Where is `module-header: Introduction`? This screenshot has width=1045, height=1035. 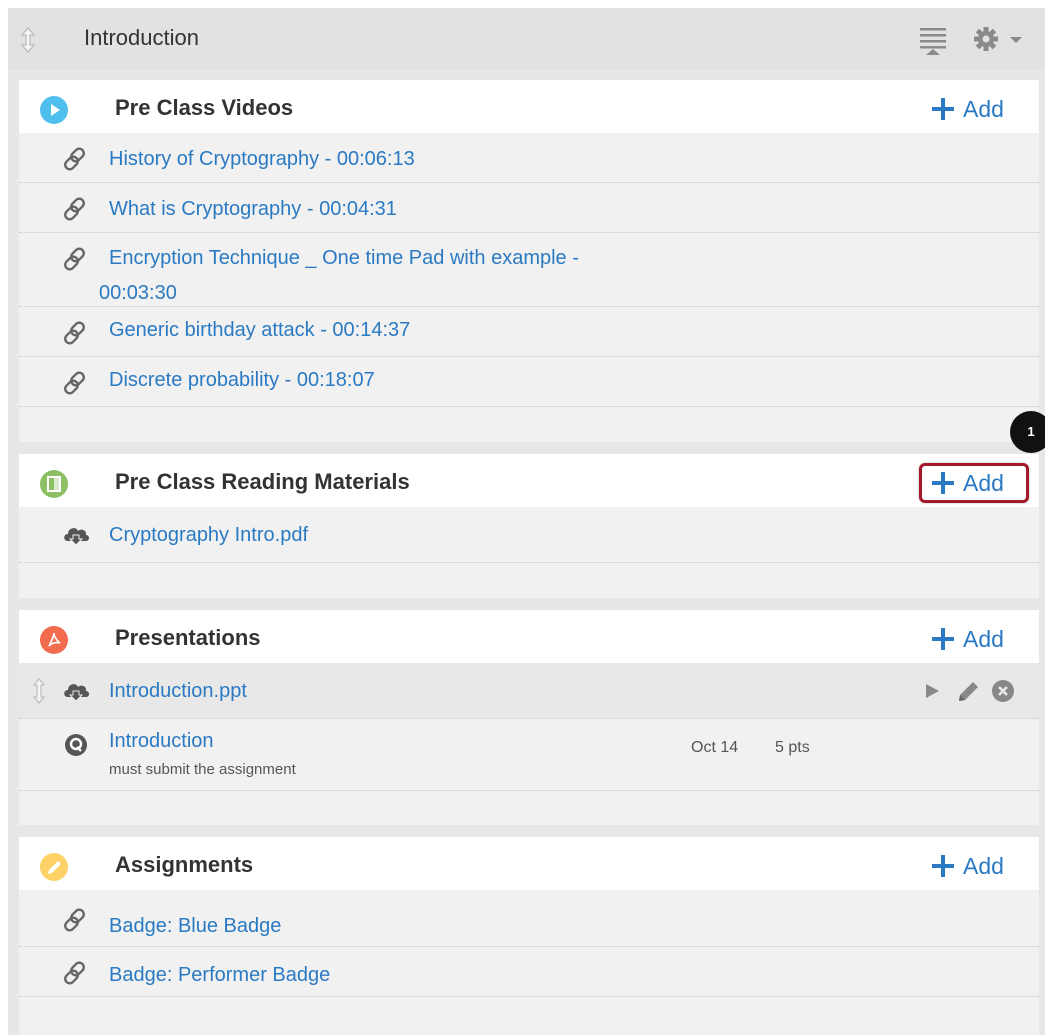 module-header: Introduction is located at coordinates (526, 39).